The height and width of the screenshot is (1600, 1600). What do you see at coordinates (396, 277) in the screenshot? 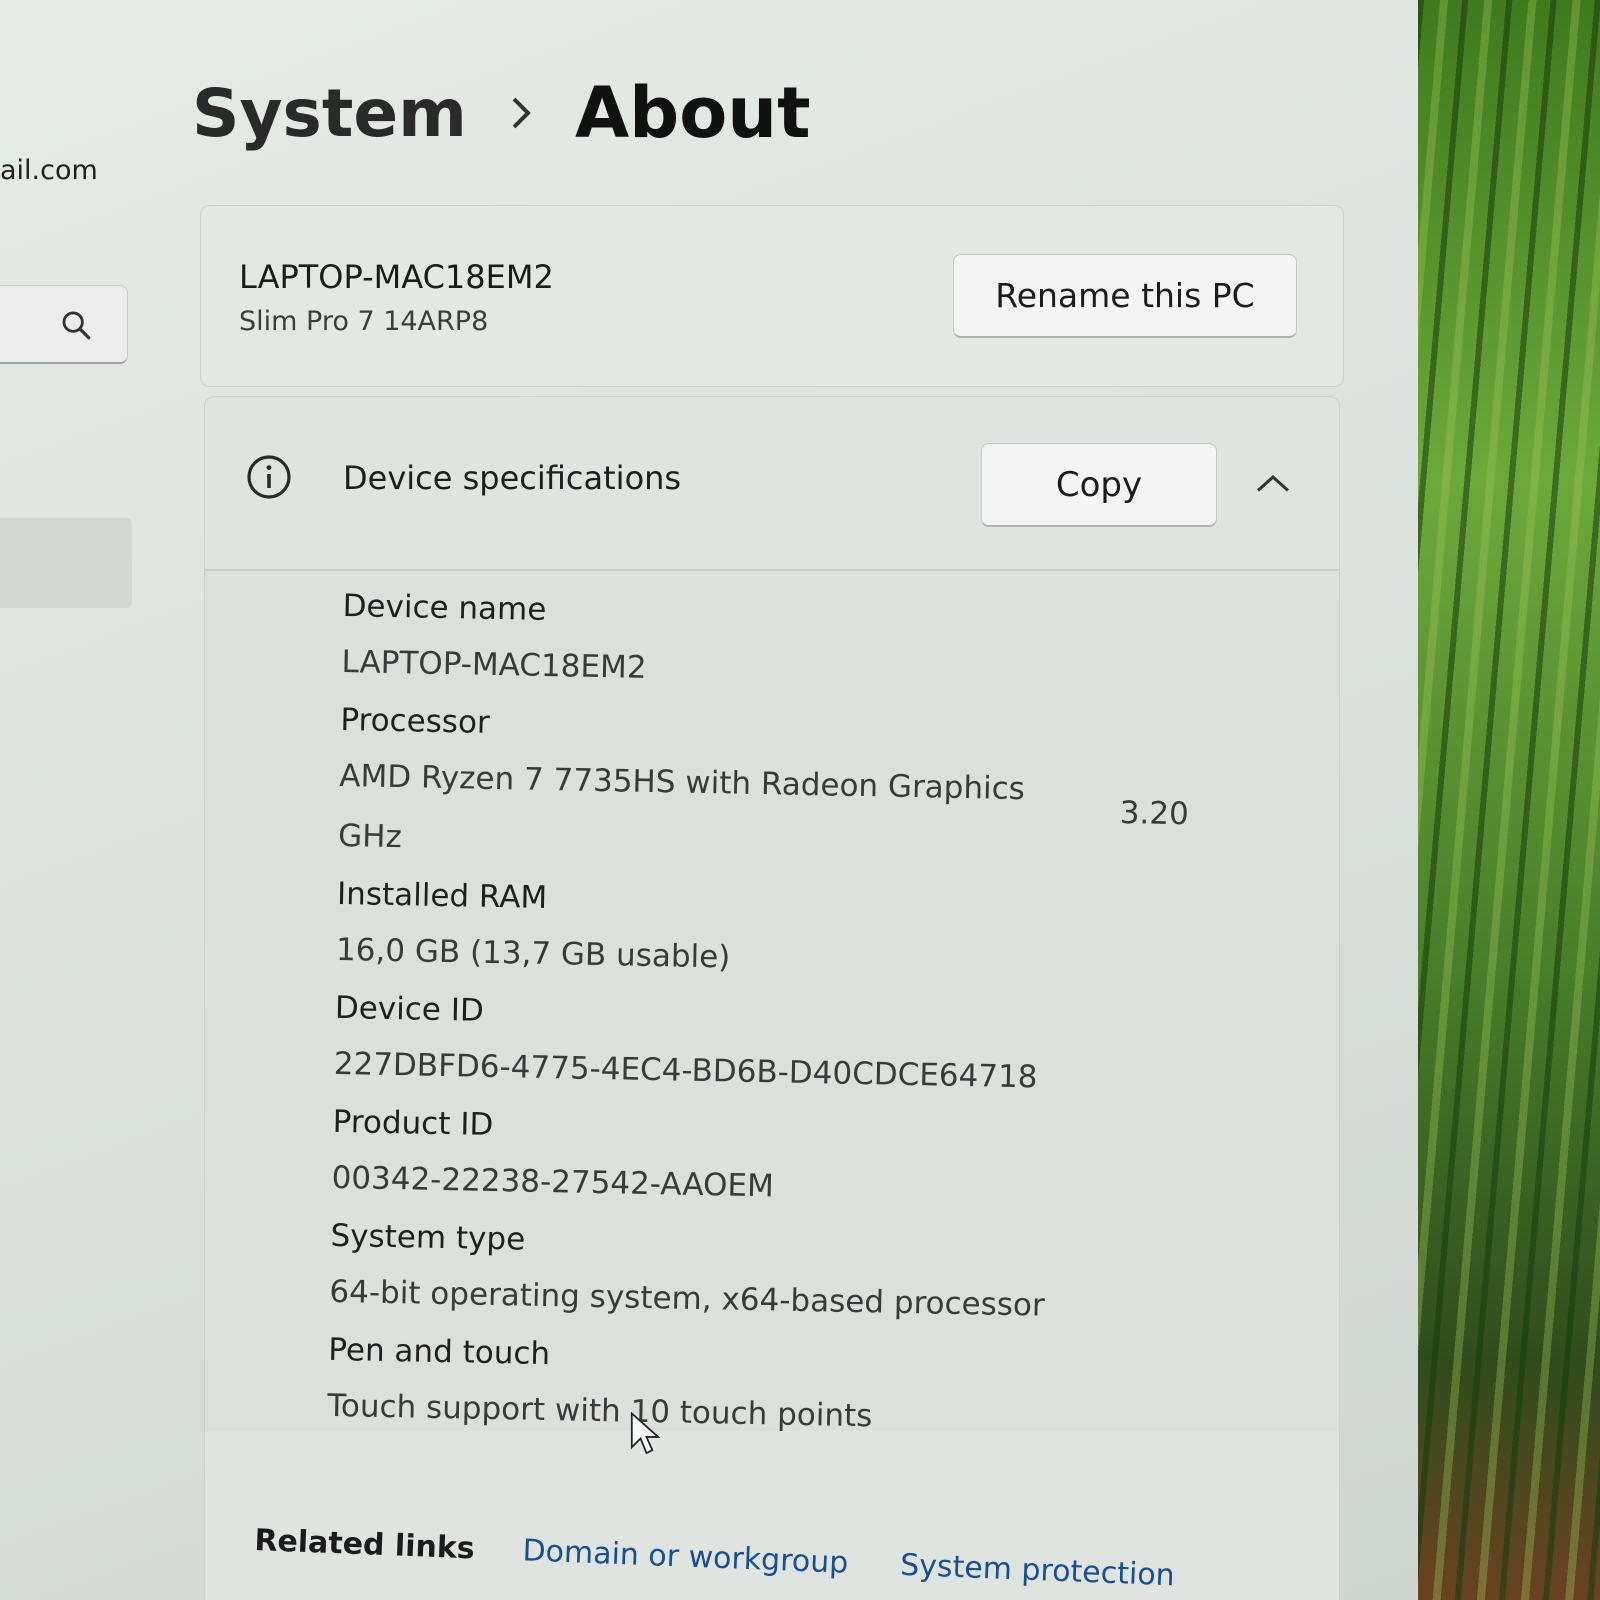
I see `pc-name: LAPTOP-MAC18EM2` at bounding box center [396, 277].